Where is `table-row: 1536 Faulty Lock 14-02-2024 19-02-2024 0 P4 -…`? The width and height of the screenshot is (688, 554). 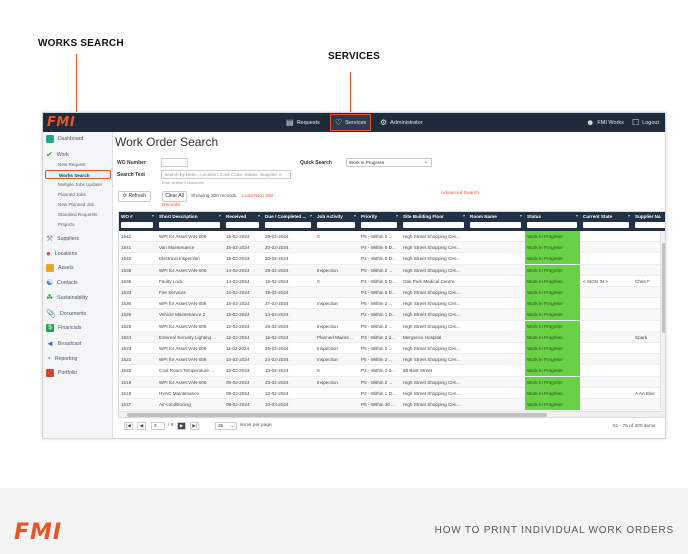
table-row: 1536 Faulty Lock 14-02-2024 19-02-2024 0 P4 -… is located at coordinates (392, 281).